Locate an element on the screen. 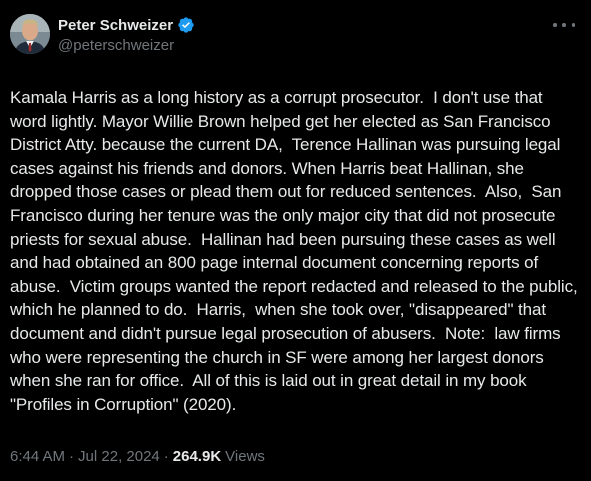 The image size is (591, 481). verified-badge-icon is located at coordinates (186, 25).